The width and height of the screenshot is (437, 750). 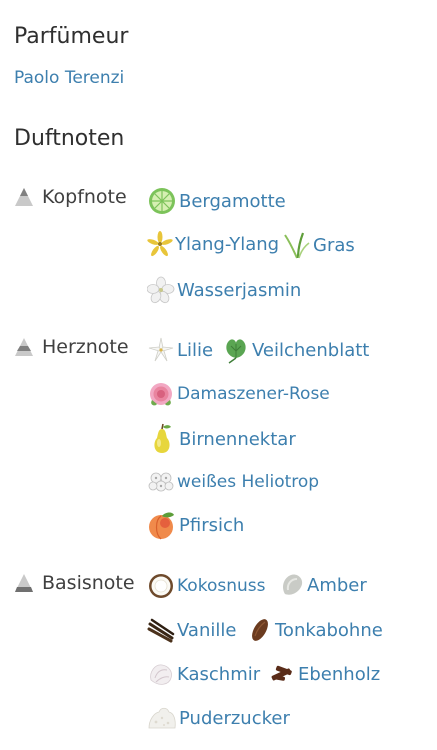 I want to click on tier-base-label: Basisnote, so click(x=88, y=583).